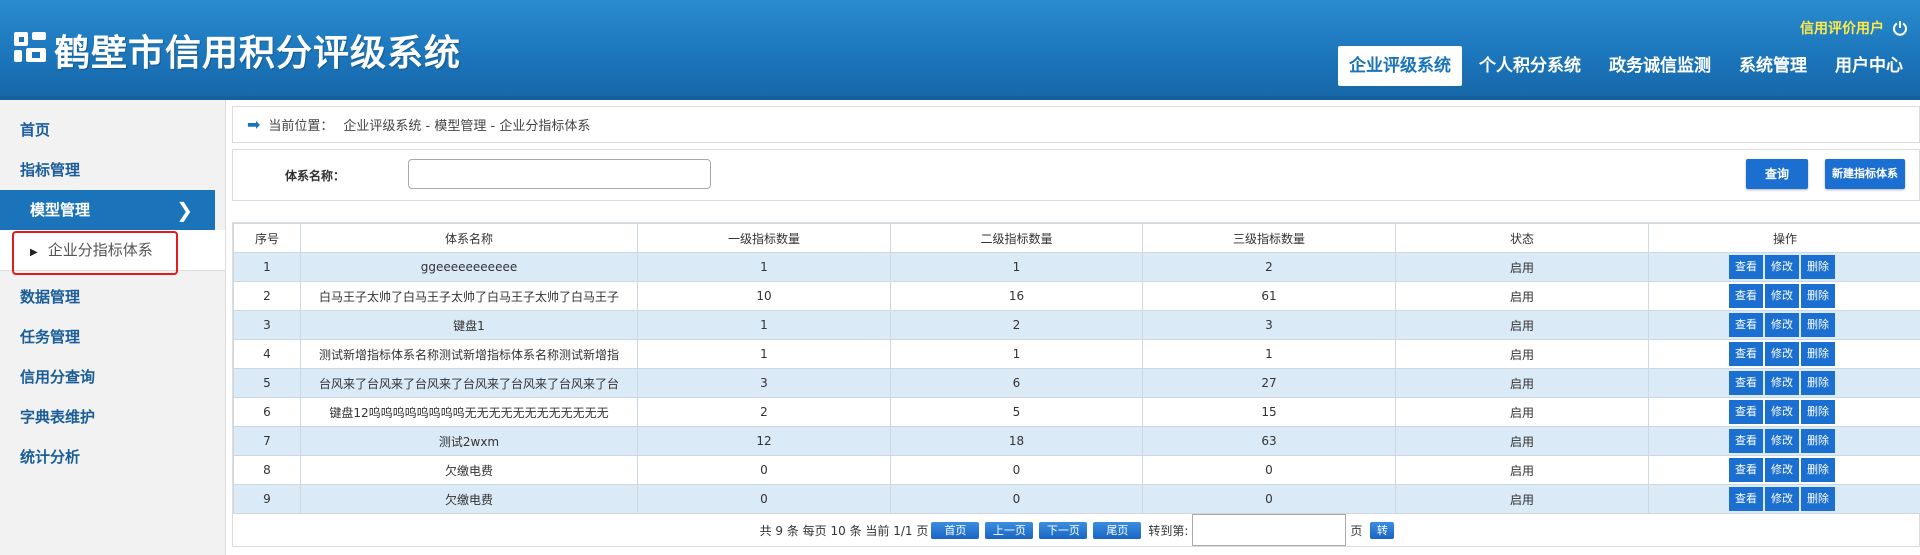 The height and width of the screenshot is (555, 1920). What do you see at coordinates (1269, 530) in the screenshot?
I see `goto-page-input` at bounding box center [1269, 530].